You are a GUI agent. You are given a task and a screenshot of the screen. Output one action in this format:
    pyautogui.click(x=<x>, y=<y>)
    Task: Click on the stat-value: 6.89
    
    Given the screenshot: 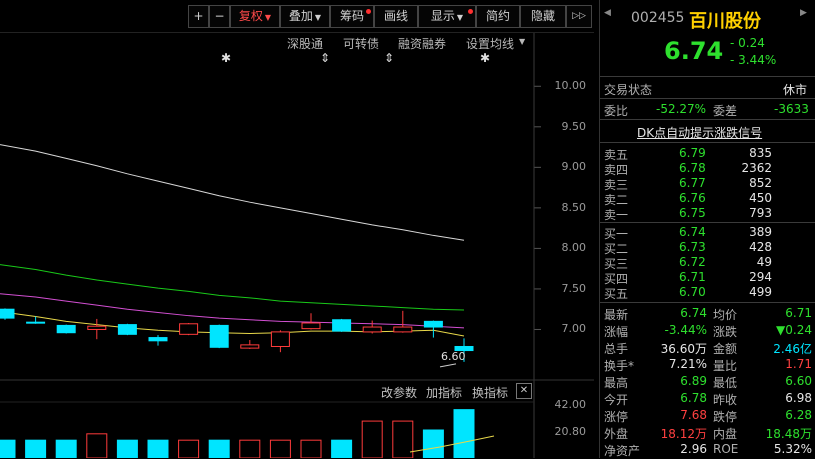 What is the action you would take?
    pyautogui.click(x=693, y=381)
    